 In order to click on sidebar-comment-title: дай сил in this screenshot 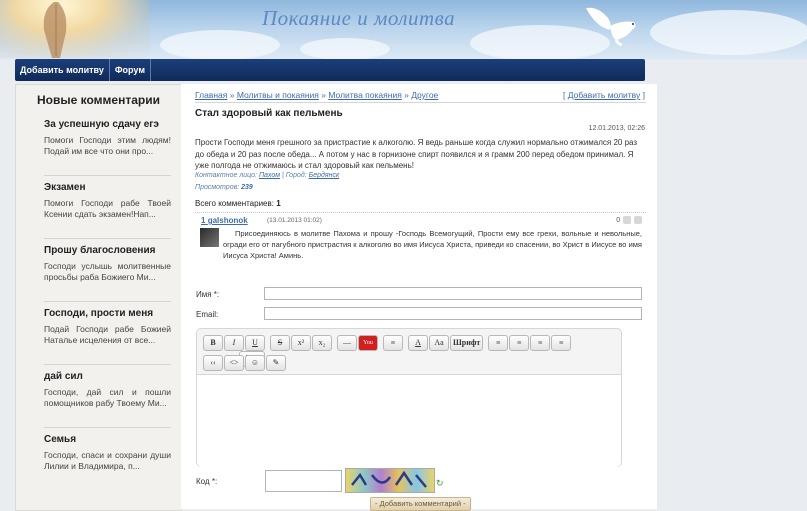, I will do `click(107, 376)`.